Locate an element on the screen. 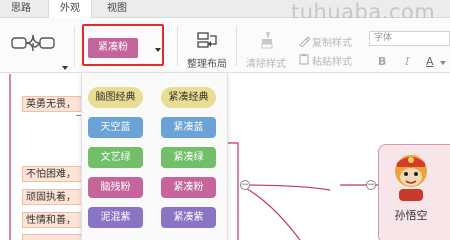  tab-view: 视图 is located at coordinates (117, 9).